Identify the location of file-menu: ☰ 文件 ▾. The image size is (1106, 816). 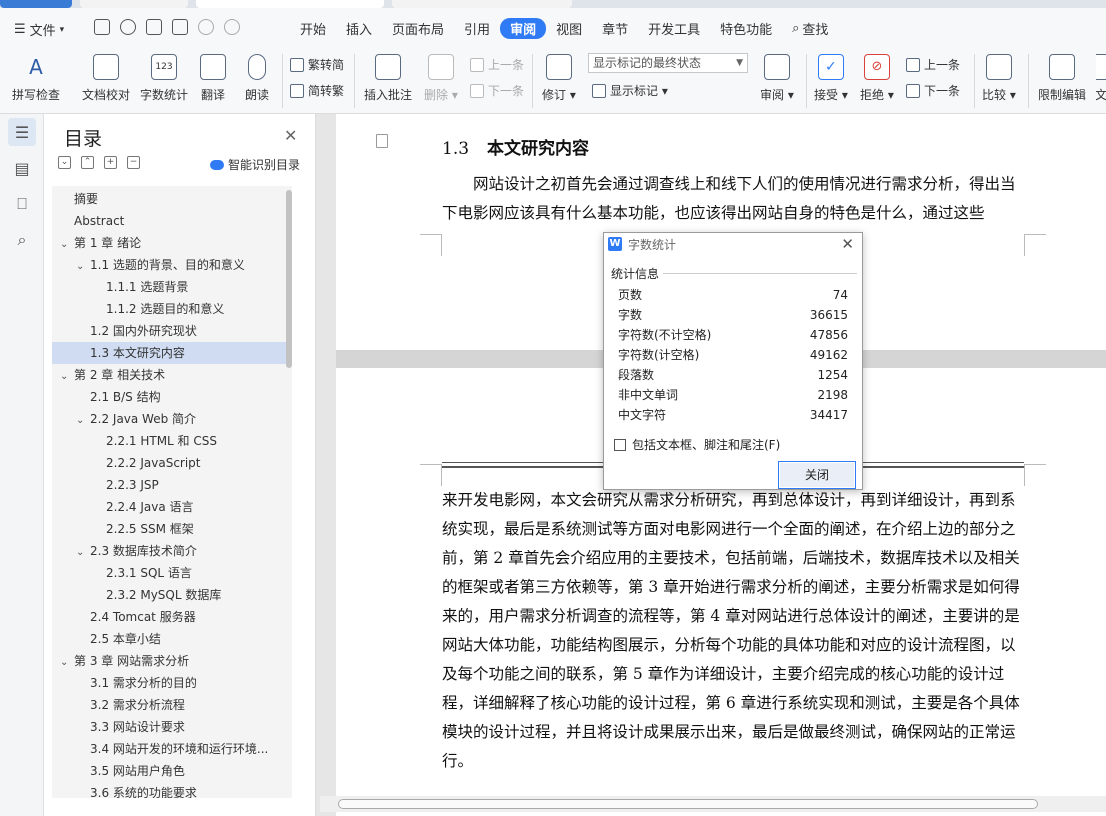
(39, 29).